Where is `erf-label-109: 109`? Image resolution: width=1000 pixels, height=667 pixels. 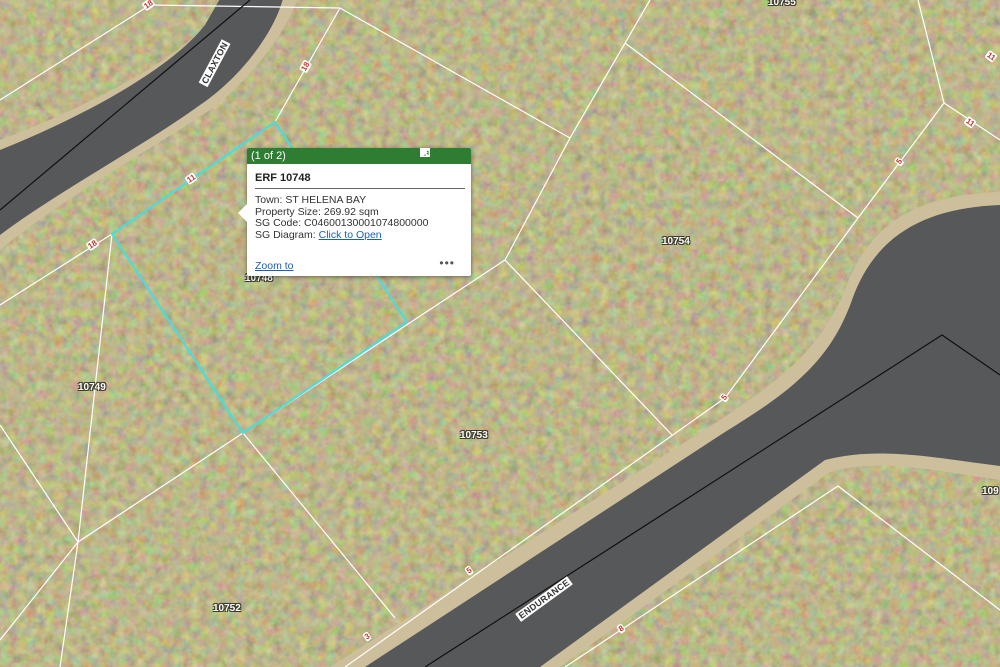
erf-label-109: 109 is located at coordinates (990, 491).